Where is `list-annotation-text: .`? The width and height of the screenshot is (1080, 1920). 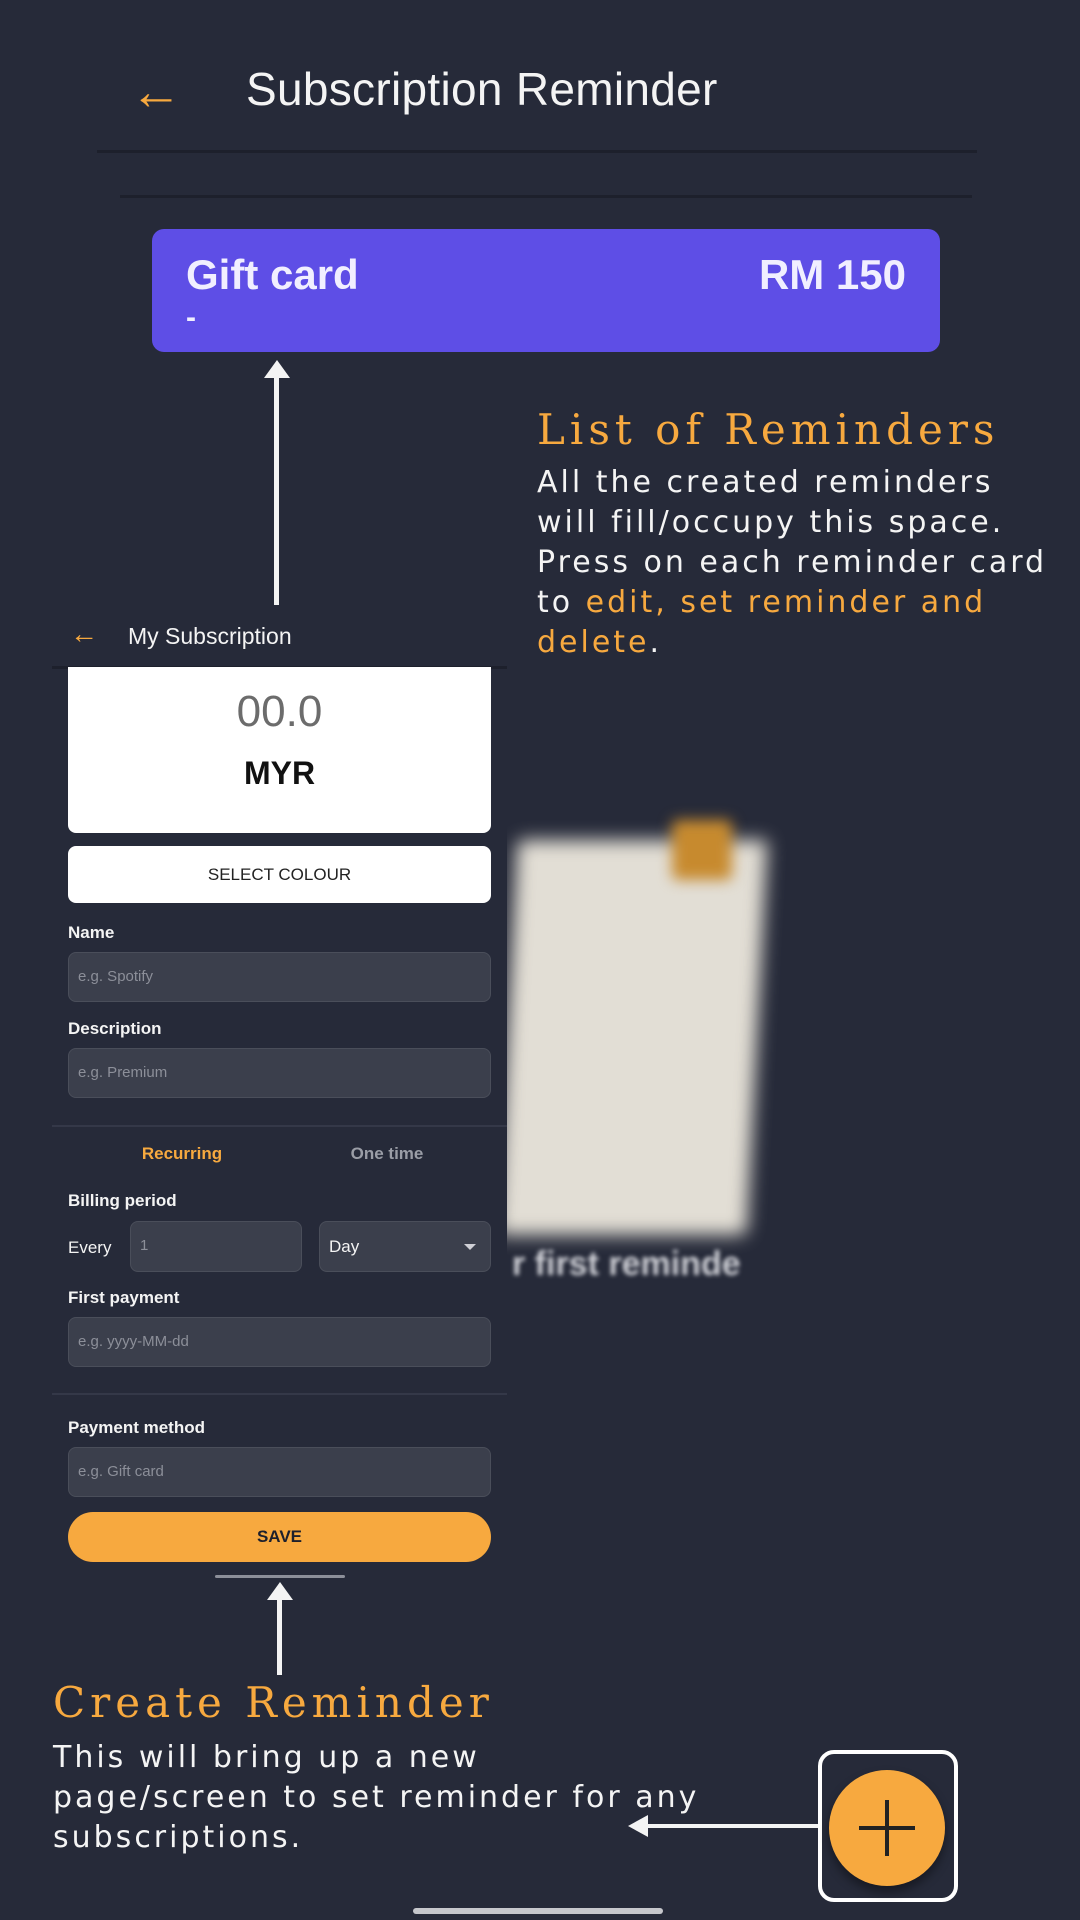
list-annotation-text: . is located at coordinates (656, 642).